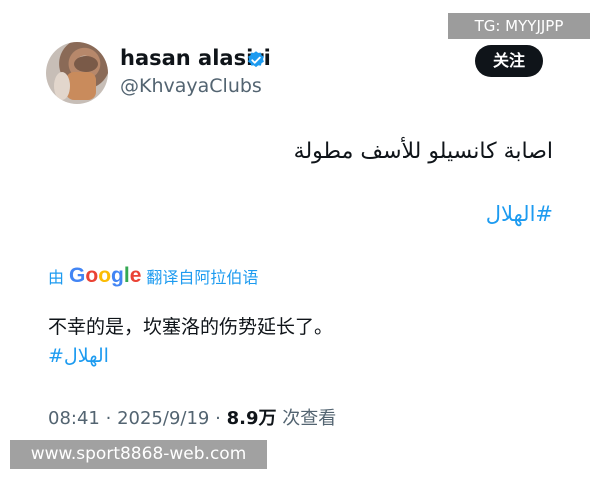 The width and height of the screenshot is (600, 480). Describe the element at coordinates (202, 277) in the screenshot. I see `translate-action-label: 翻译自阿拉伯语` at that location.